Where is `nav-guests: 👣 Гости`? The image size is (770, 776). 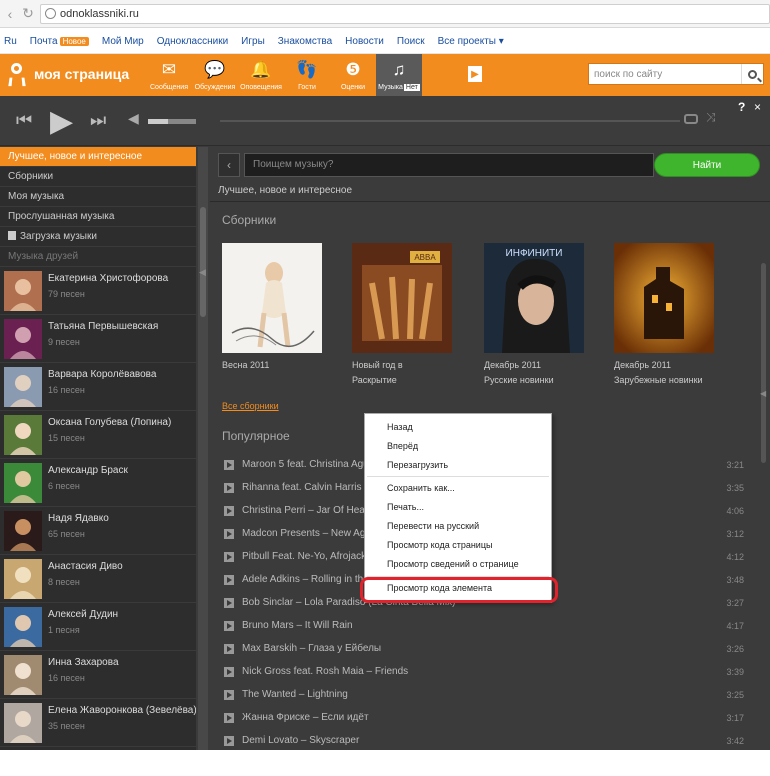
nav-guests: 👣 Гости is located at coordinates (307, 75).